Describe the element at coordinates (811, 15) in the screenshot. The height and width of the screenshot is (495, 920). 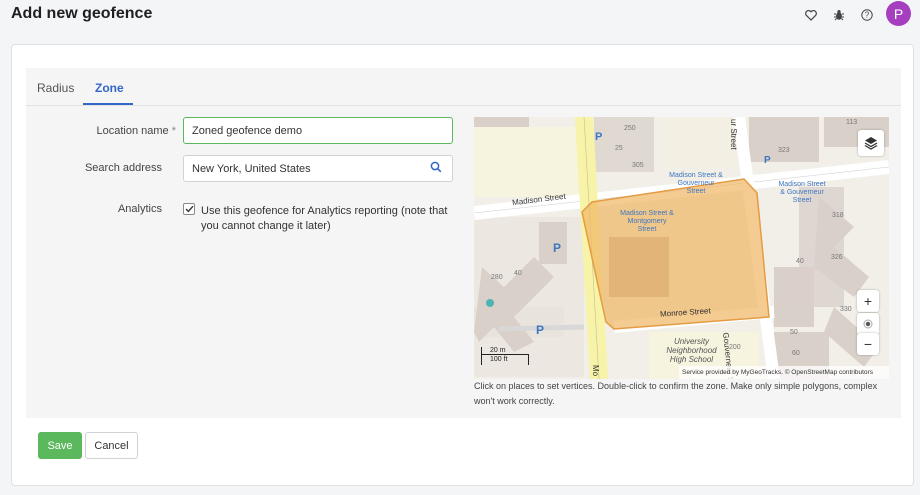
I see `heart-icon` at that location.